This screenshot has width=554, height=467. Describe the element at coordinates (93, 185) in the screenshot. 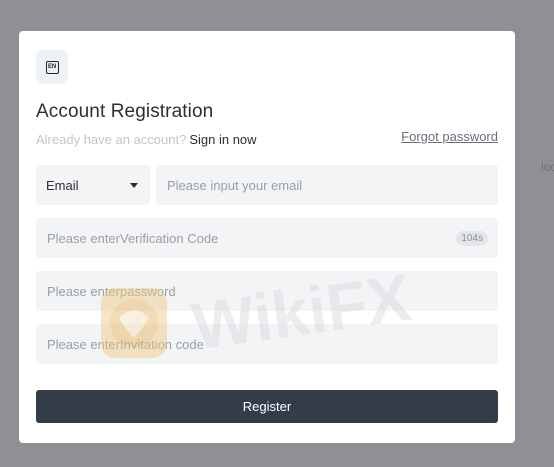

I see `contact-type-select: Email` at that location.